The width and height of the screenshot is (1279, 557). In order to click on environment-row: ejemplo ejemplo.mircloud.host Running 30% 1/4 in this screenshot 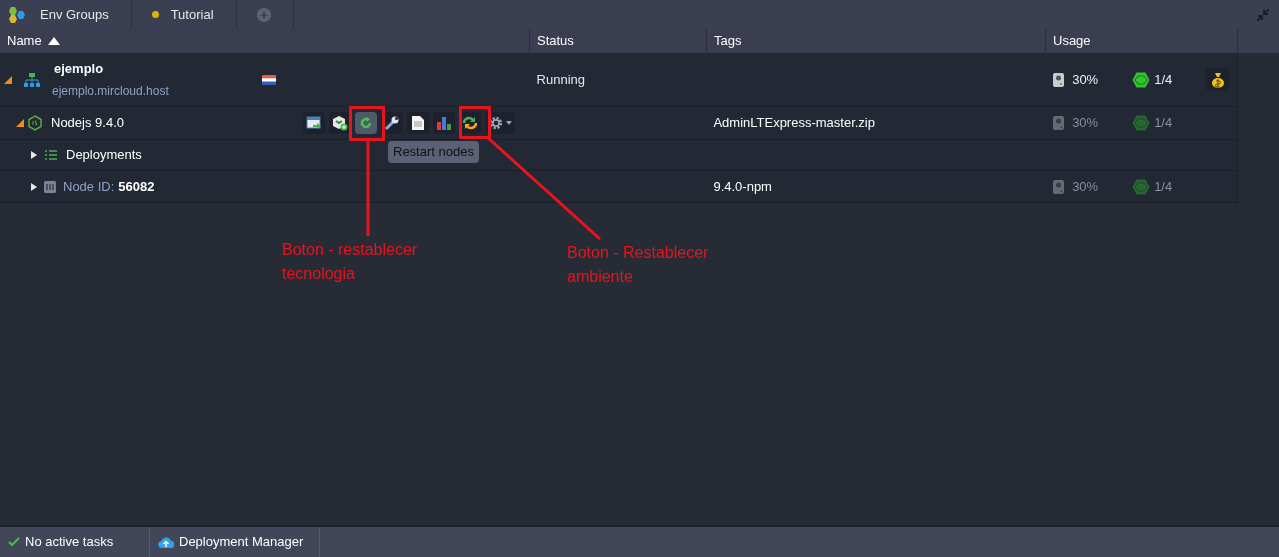, I will do `click(618, 80)`.